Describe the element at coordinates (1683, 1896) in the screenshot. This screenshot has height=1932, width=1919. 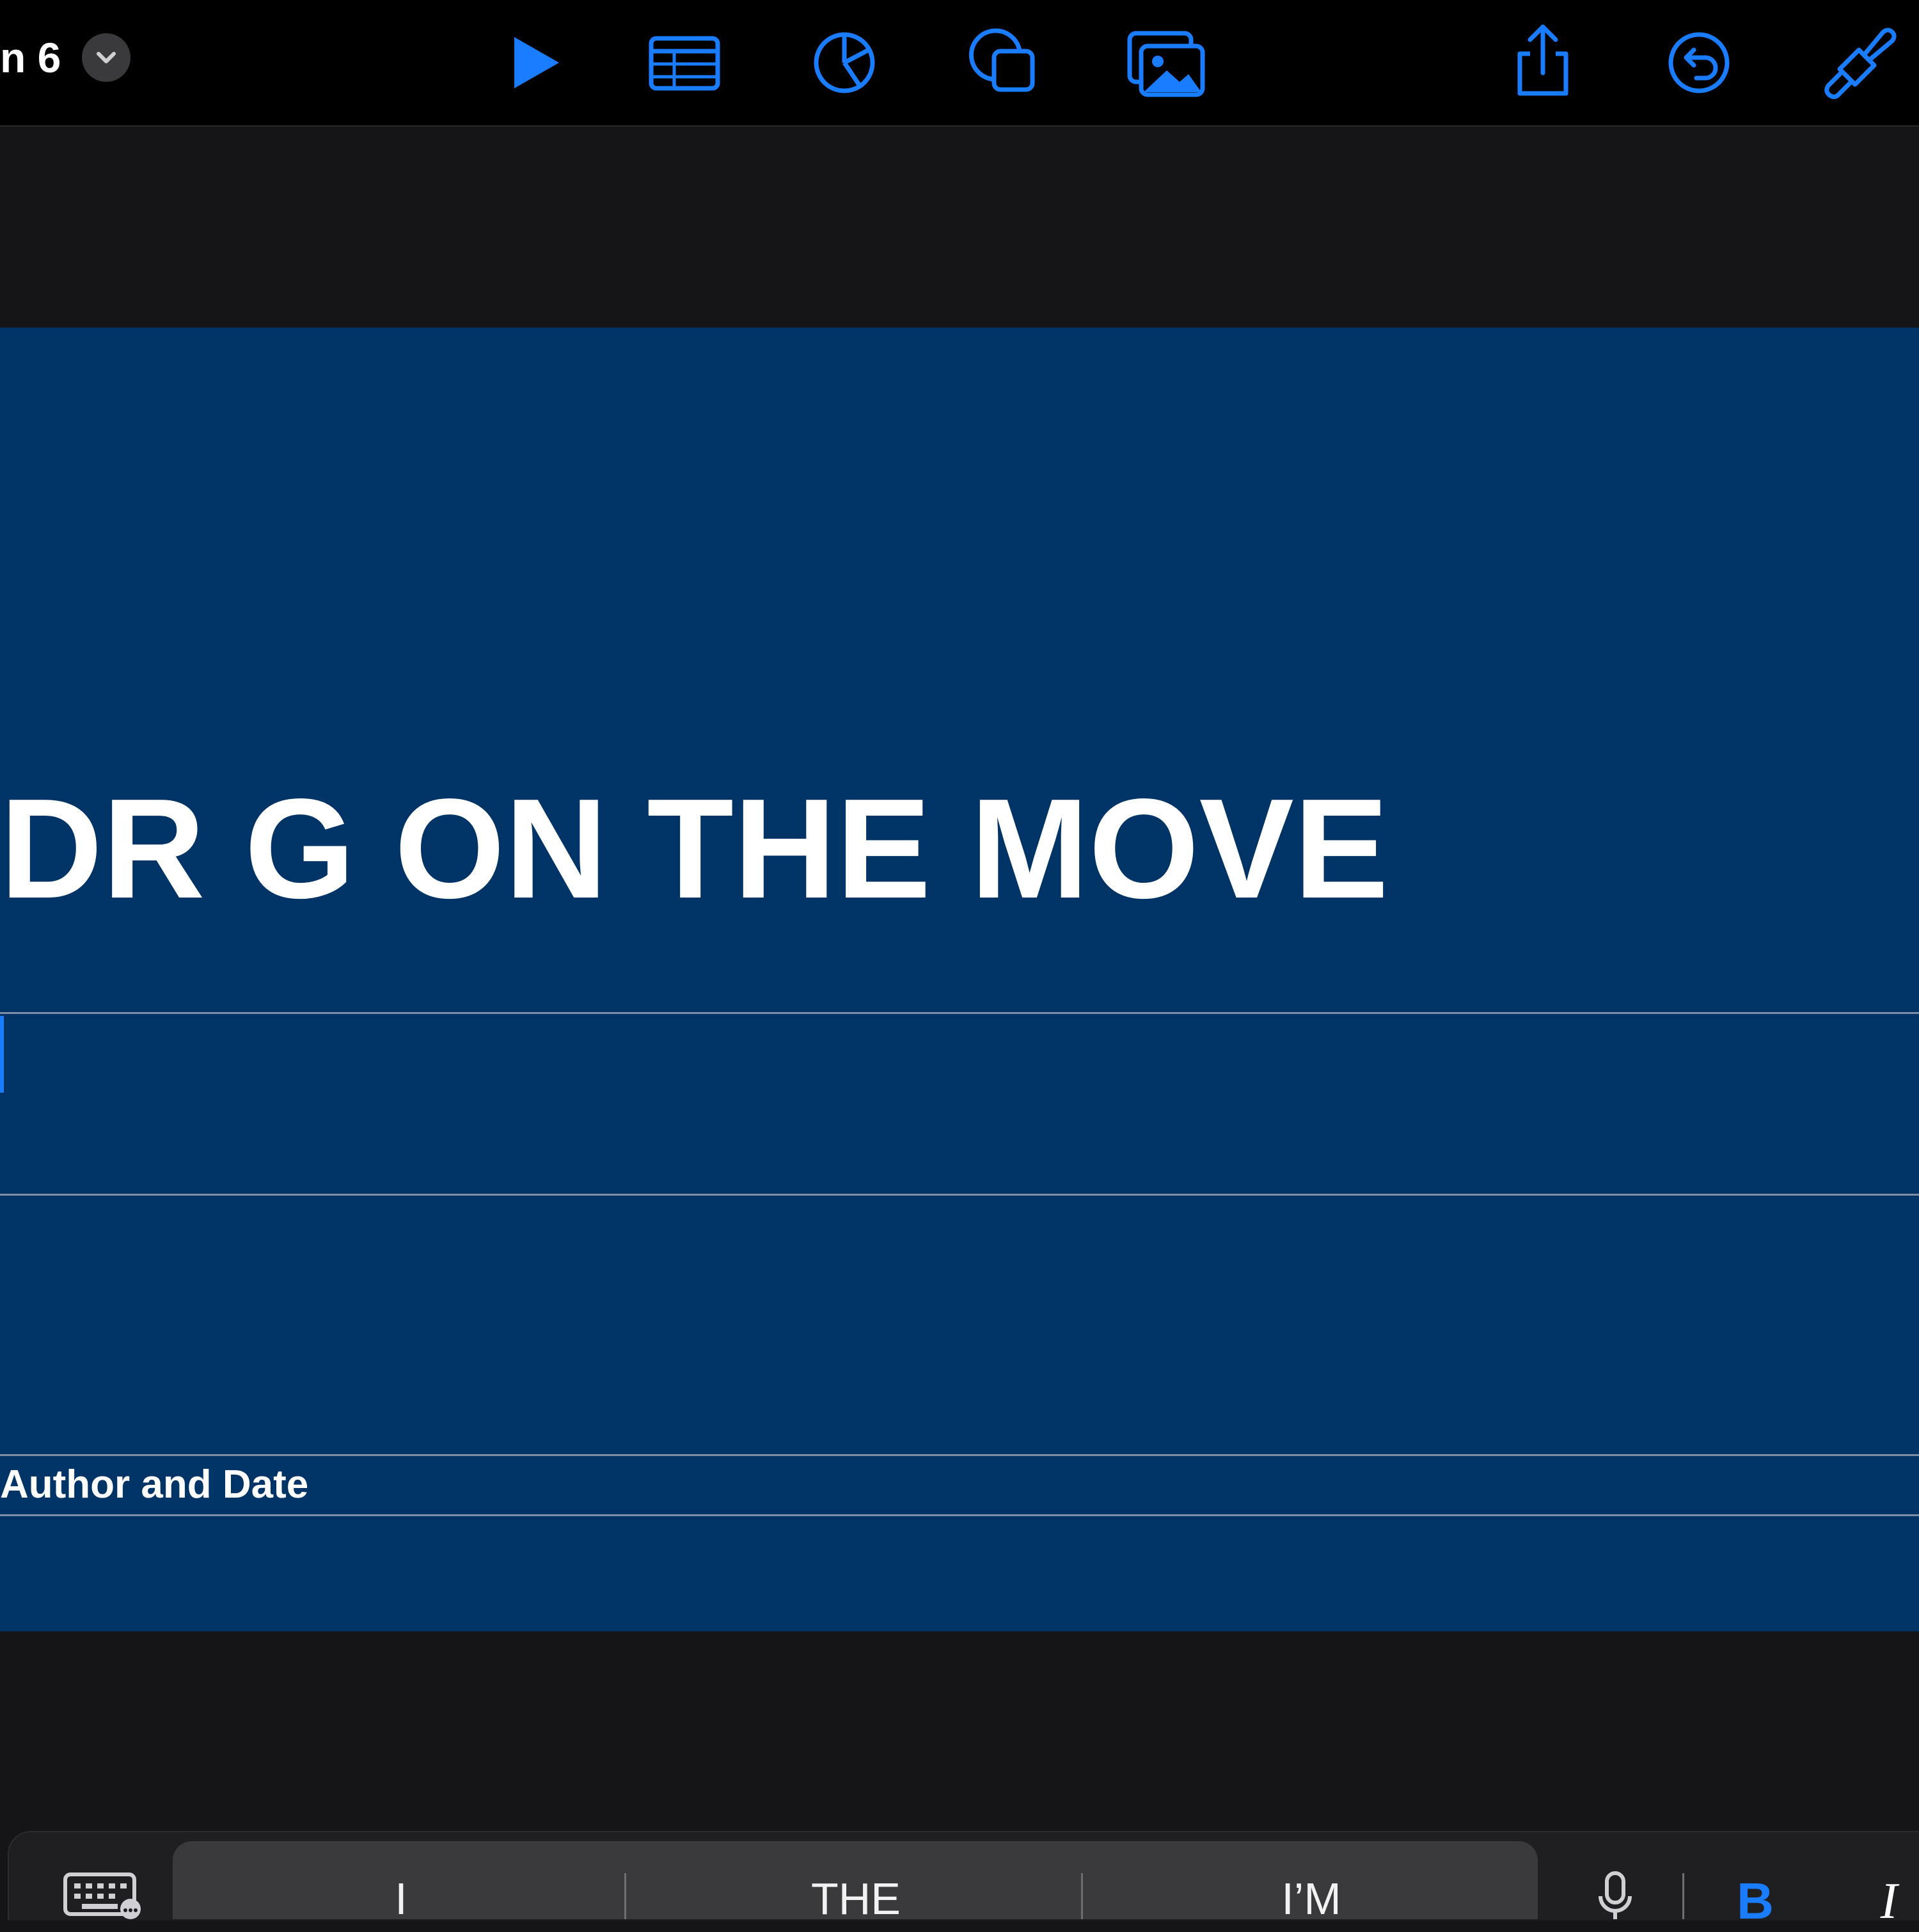
I see `toolbar-divider` at that location.